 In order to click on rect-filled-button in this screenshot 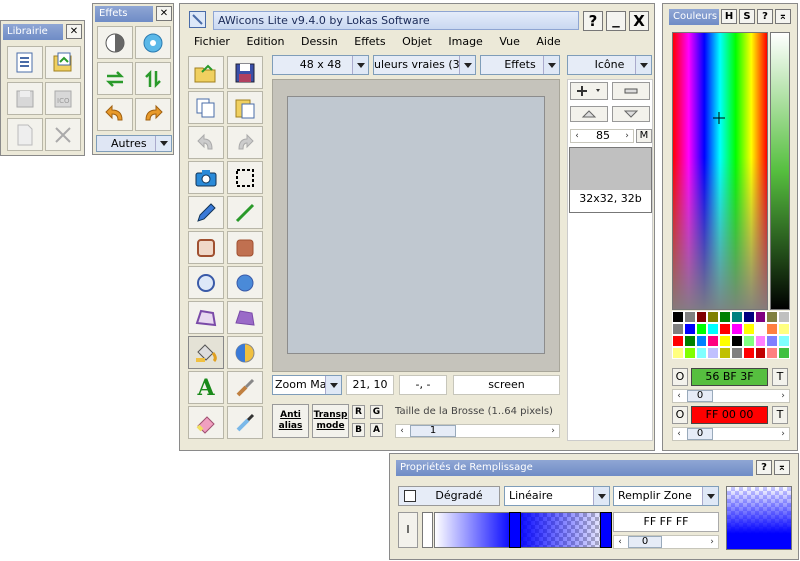, I will do `click(245, 247)`.